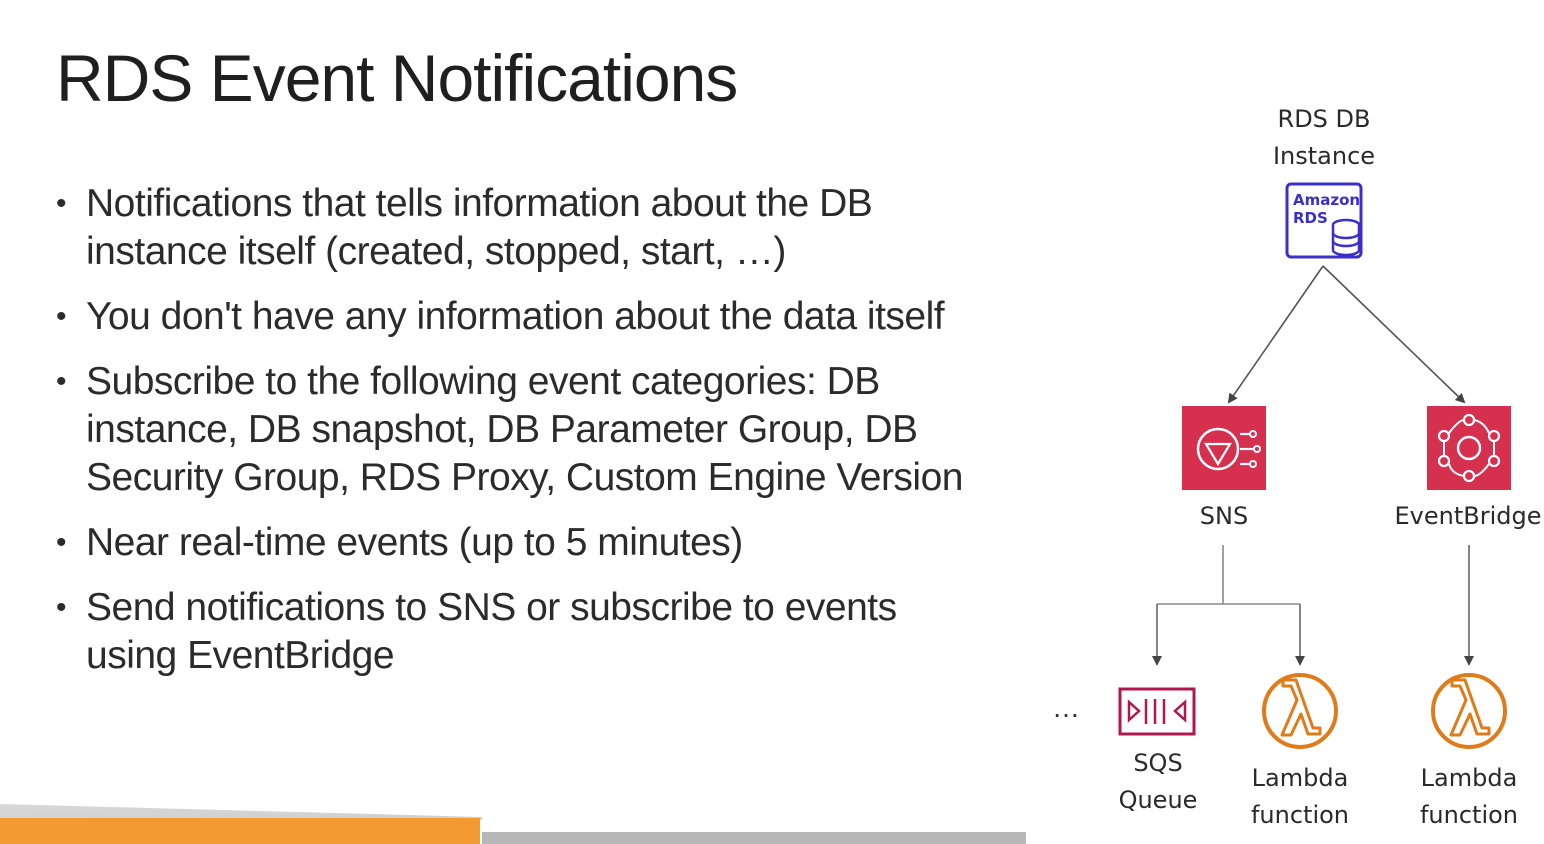  What do you see at coordinates (1324, 119) in the screenshot?
I see `rds-label-line1: RDS DB` at bounding box center [1324, 119].